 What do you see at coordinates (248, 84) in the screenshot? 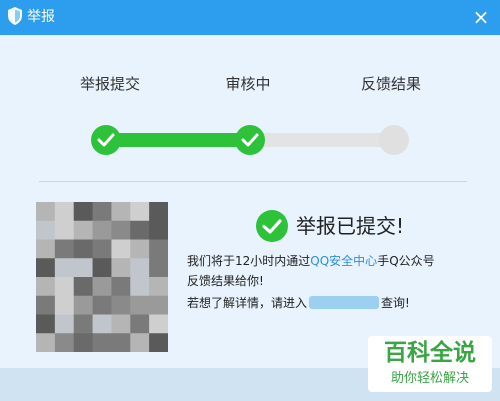
I see `step-label-review: 审核中` at bounding box center [248, 84].